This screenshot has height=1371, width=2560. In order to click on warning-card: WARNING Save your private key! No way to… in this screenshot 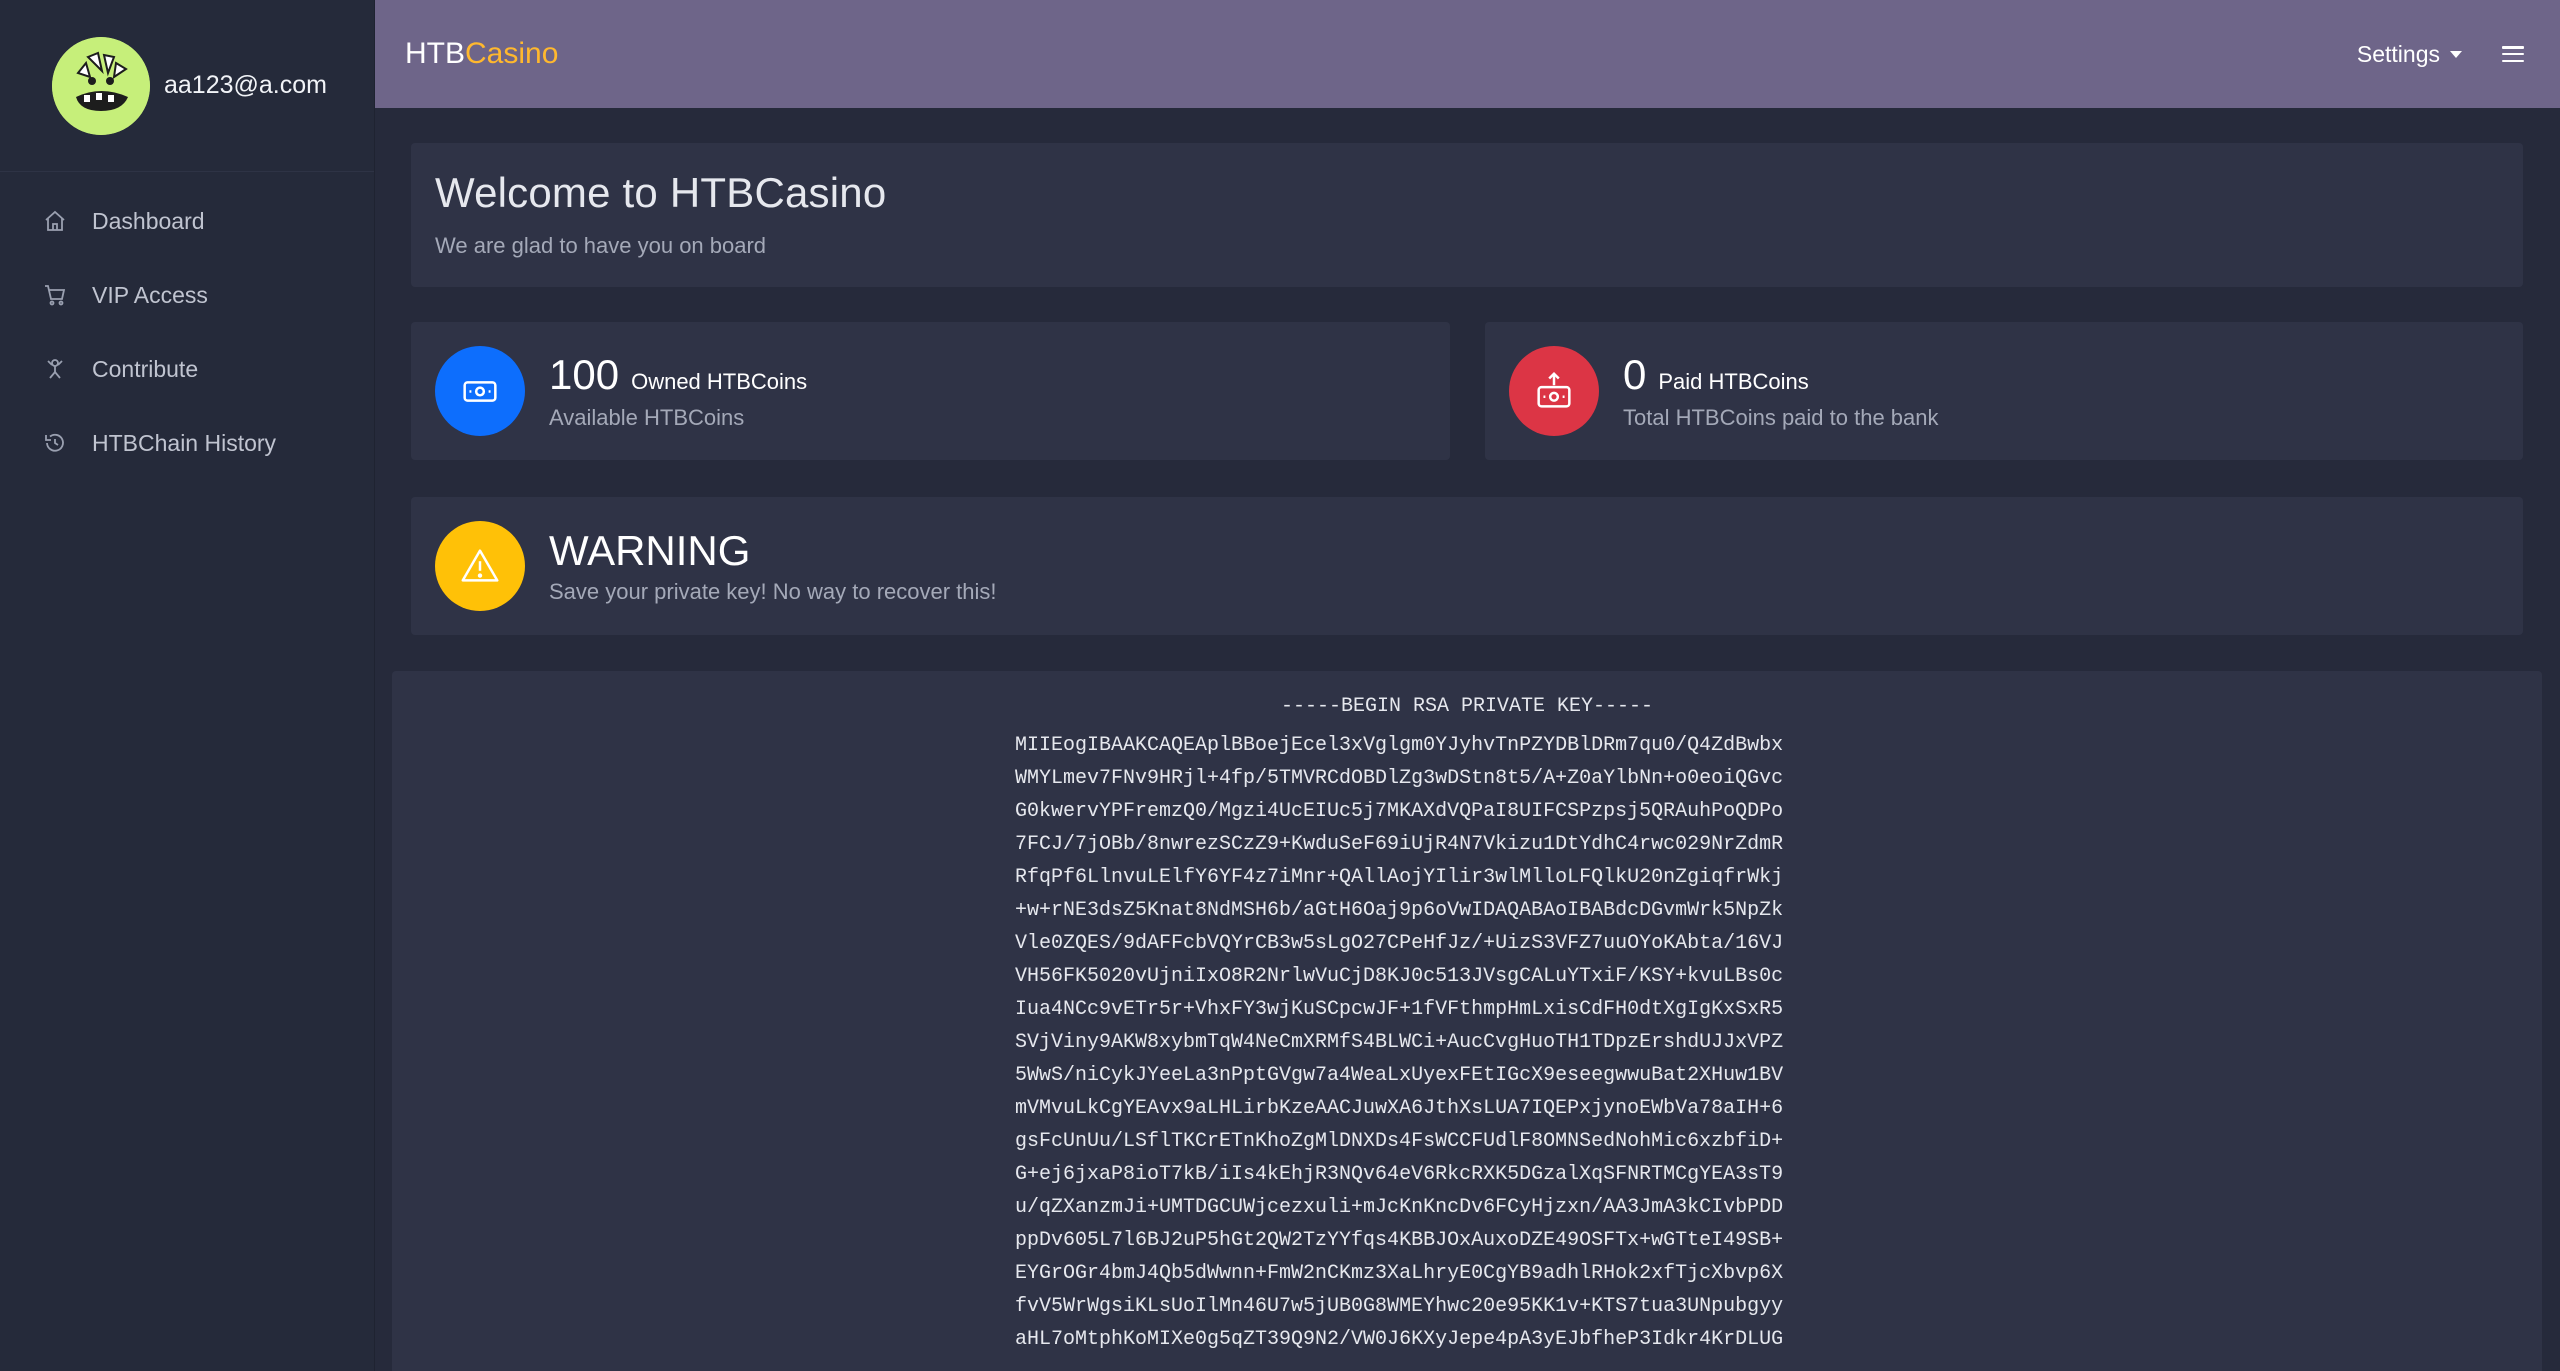, I will do `click(1467, 566)`.